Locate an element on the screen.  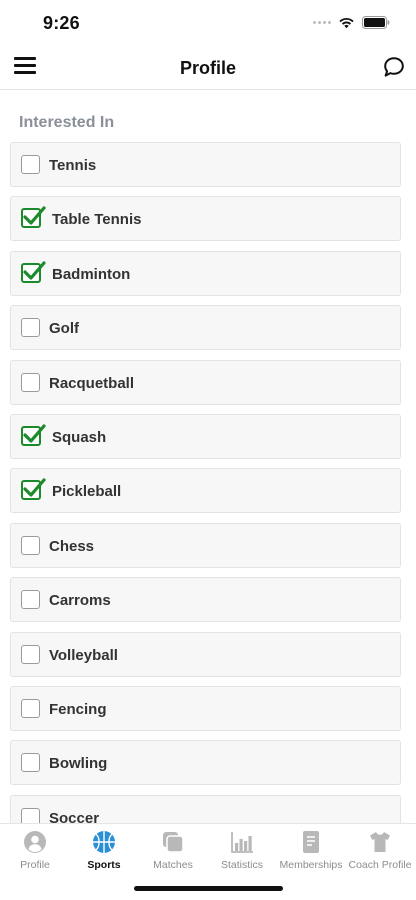
battery-icon is located at coordinates (376, 22).